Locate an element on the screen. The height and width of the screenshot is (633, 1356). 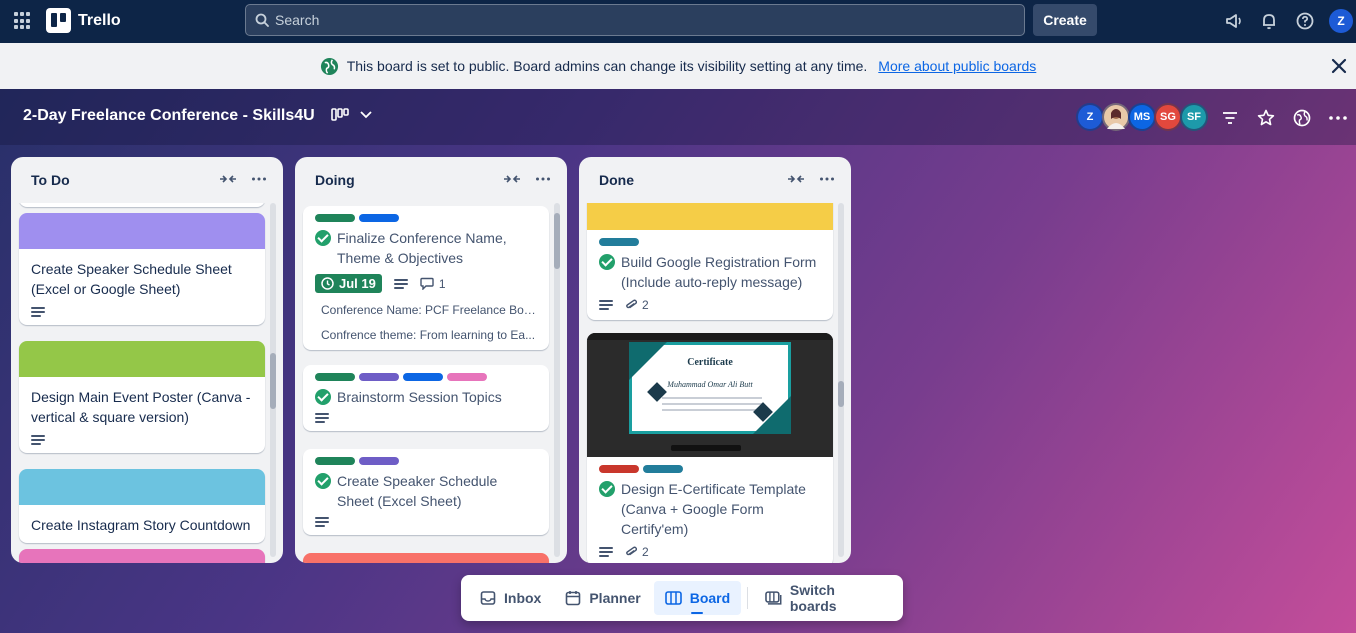
comments-badge: 1 is located at coordinates (433, 284).